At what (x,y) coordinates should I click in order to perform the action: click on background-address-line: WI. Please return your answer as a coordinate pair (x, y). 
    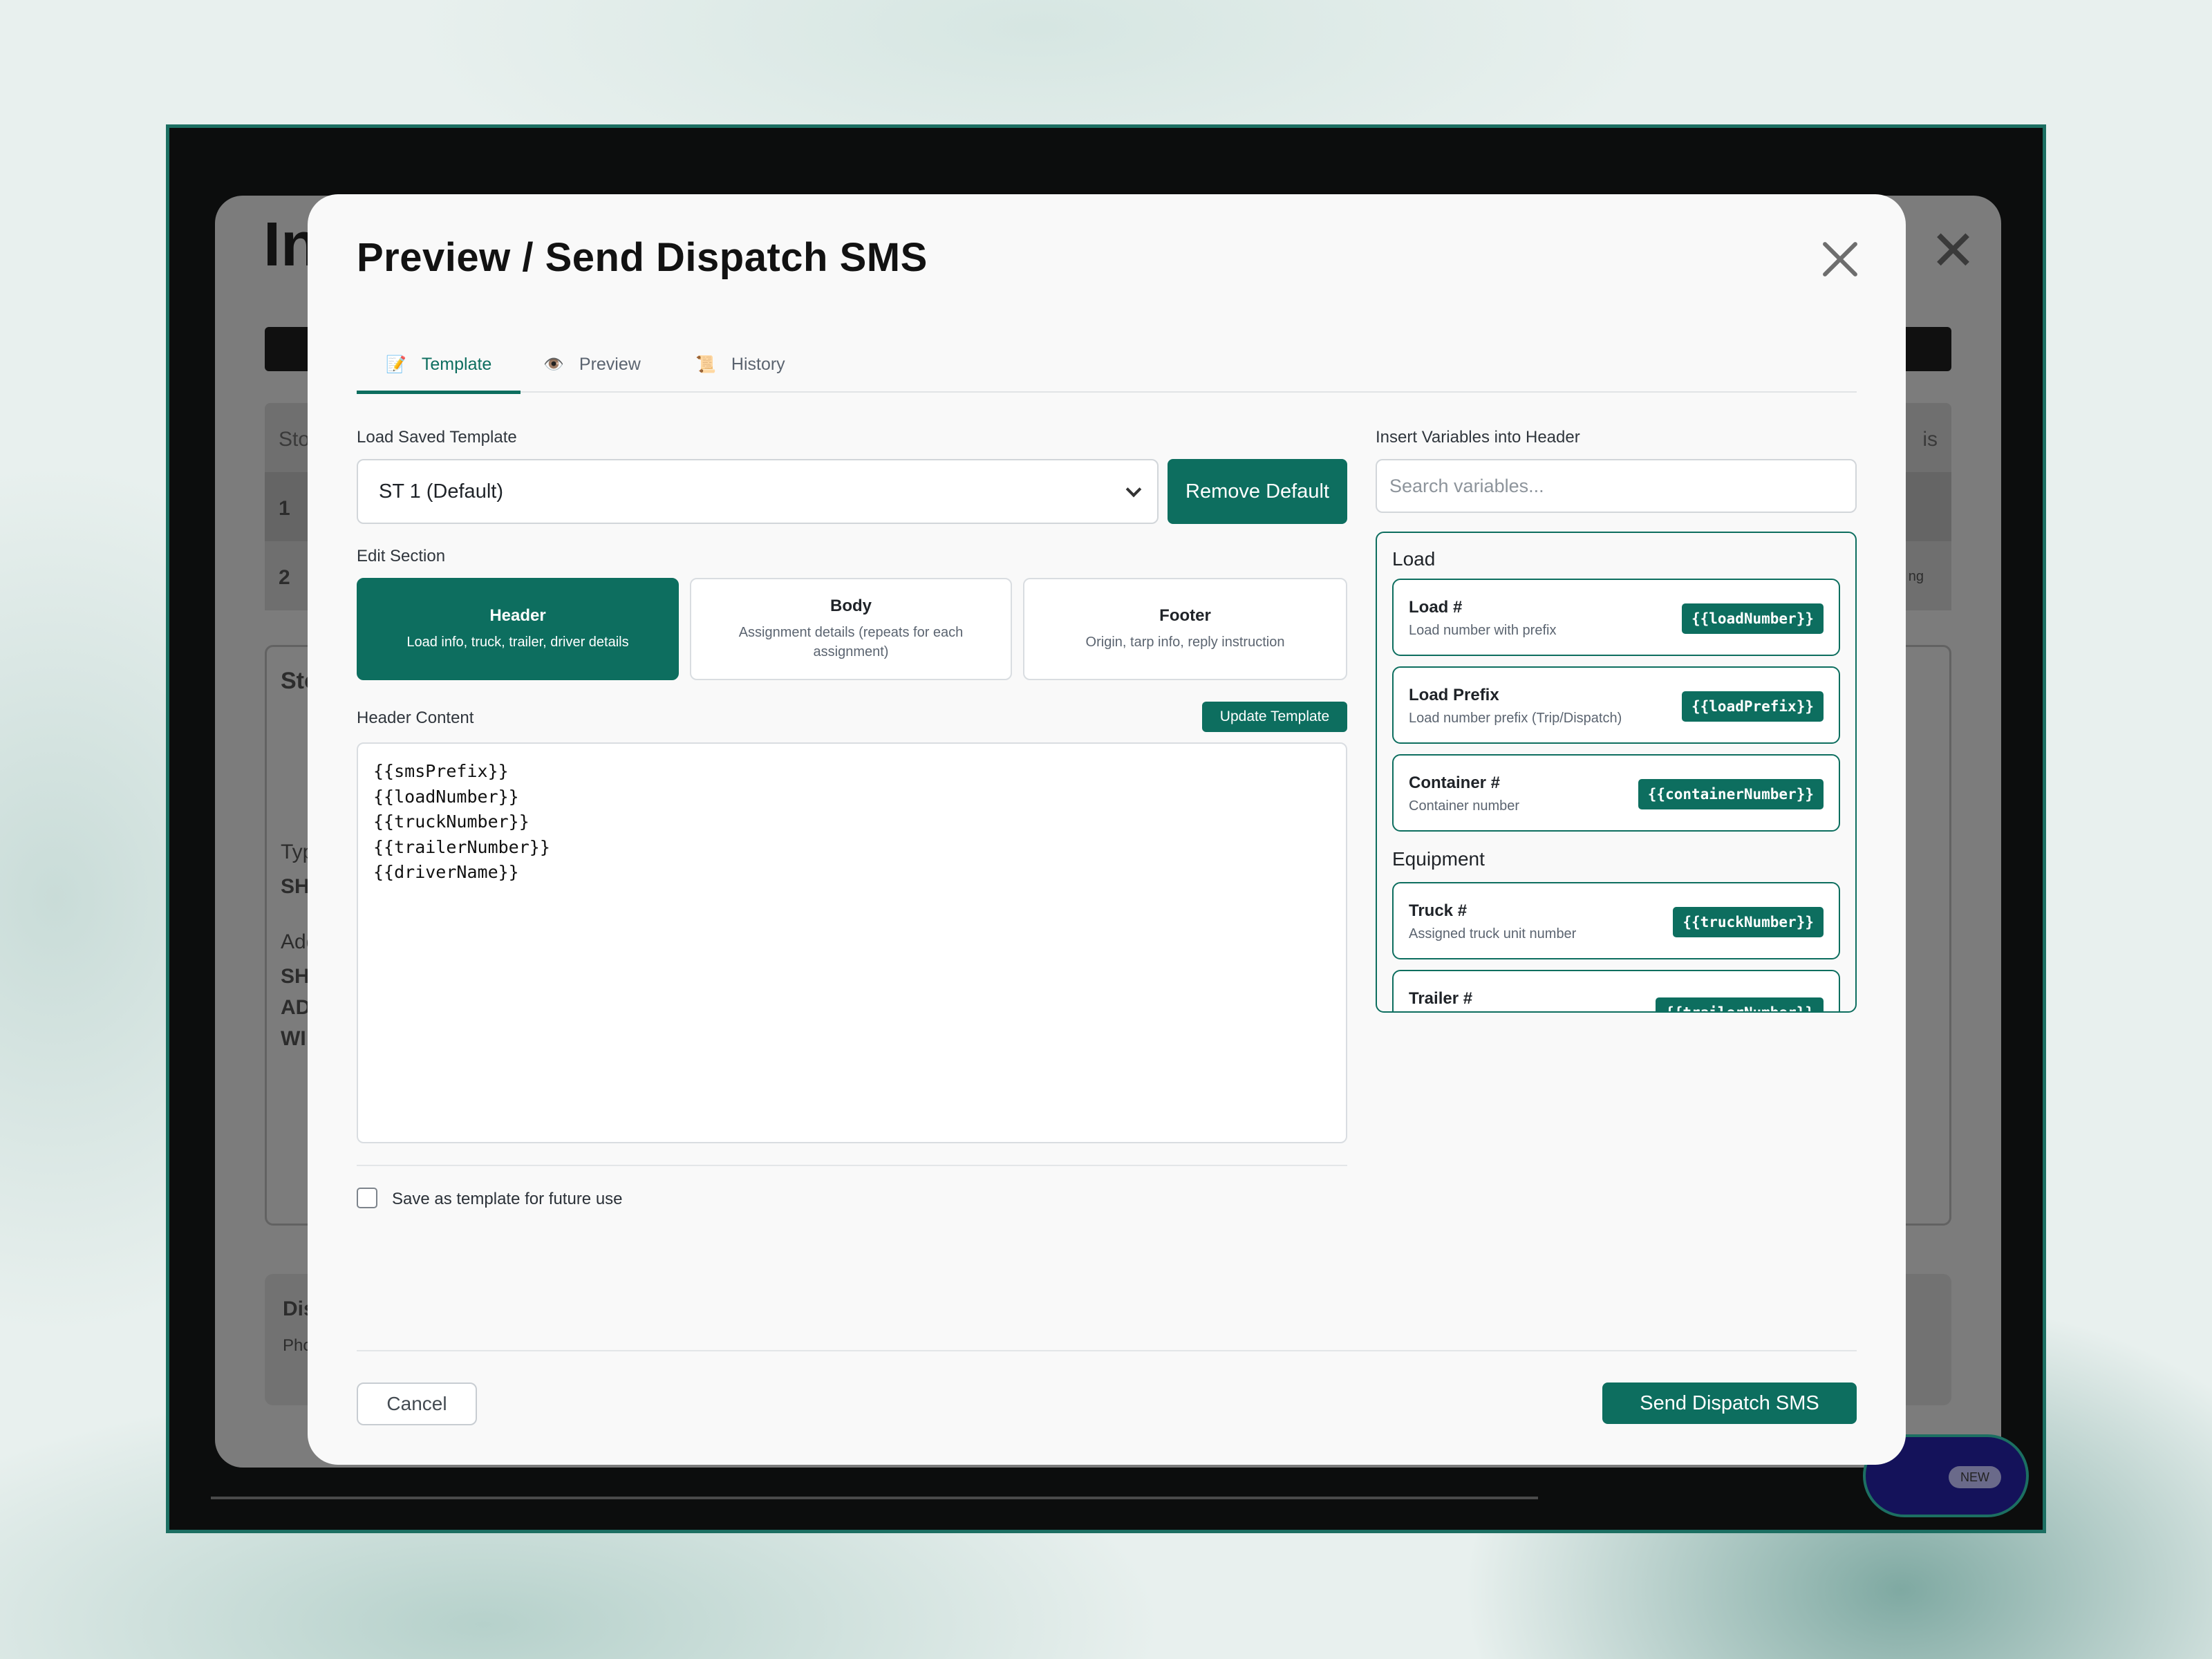
    Looking at the image, I should click on (293, 1038).